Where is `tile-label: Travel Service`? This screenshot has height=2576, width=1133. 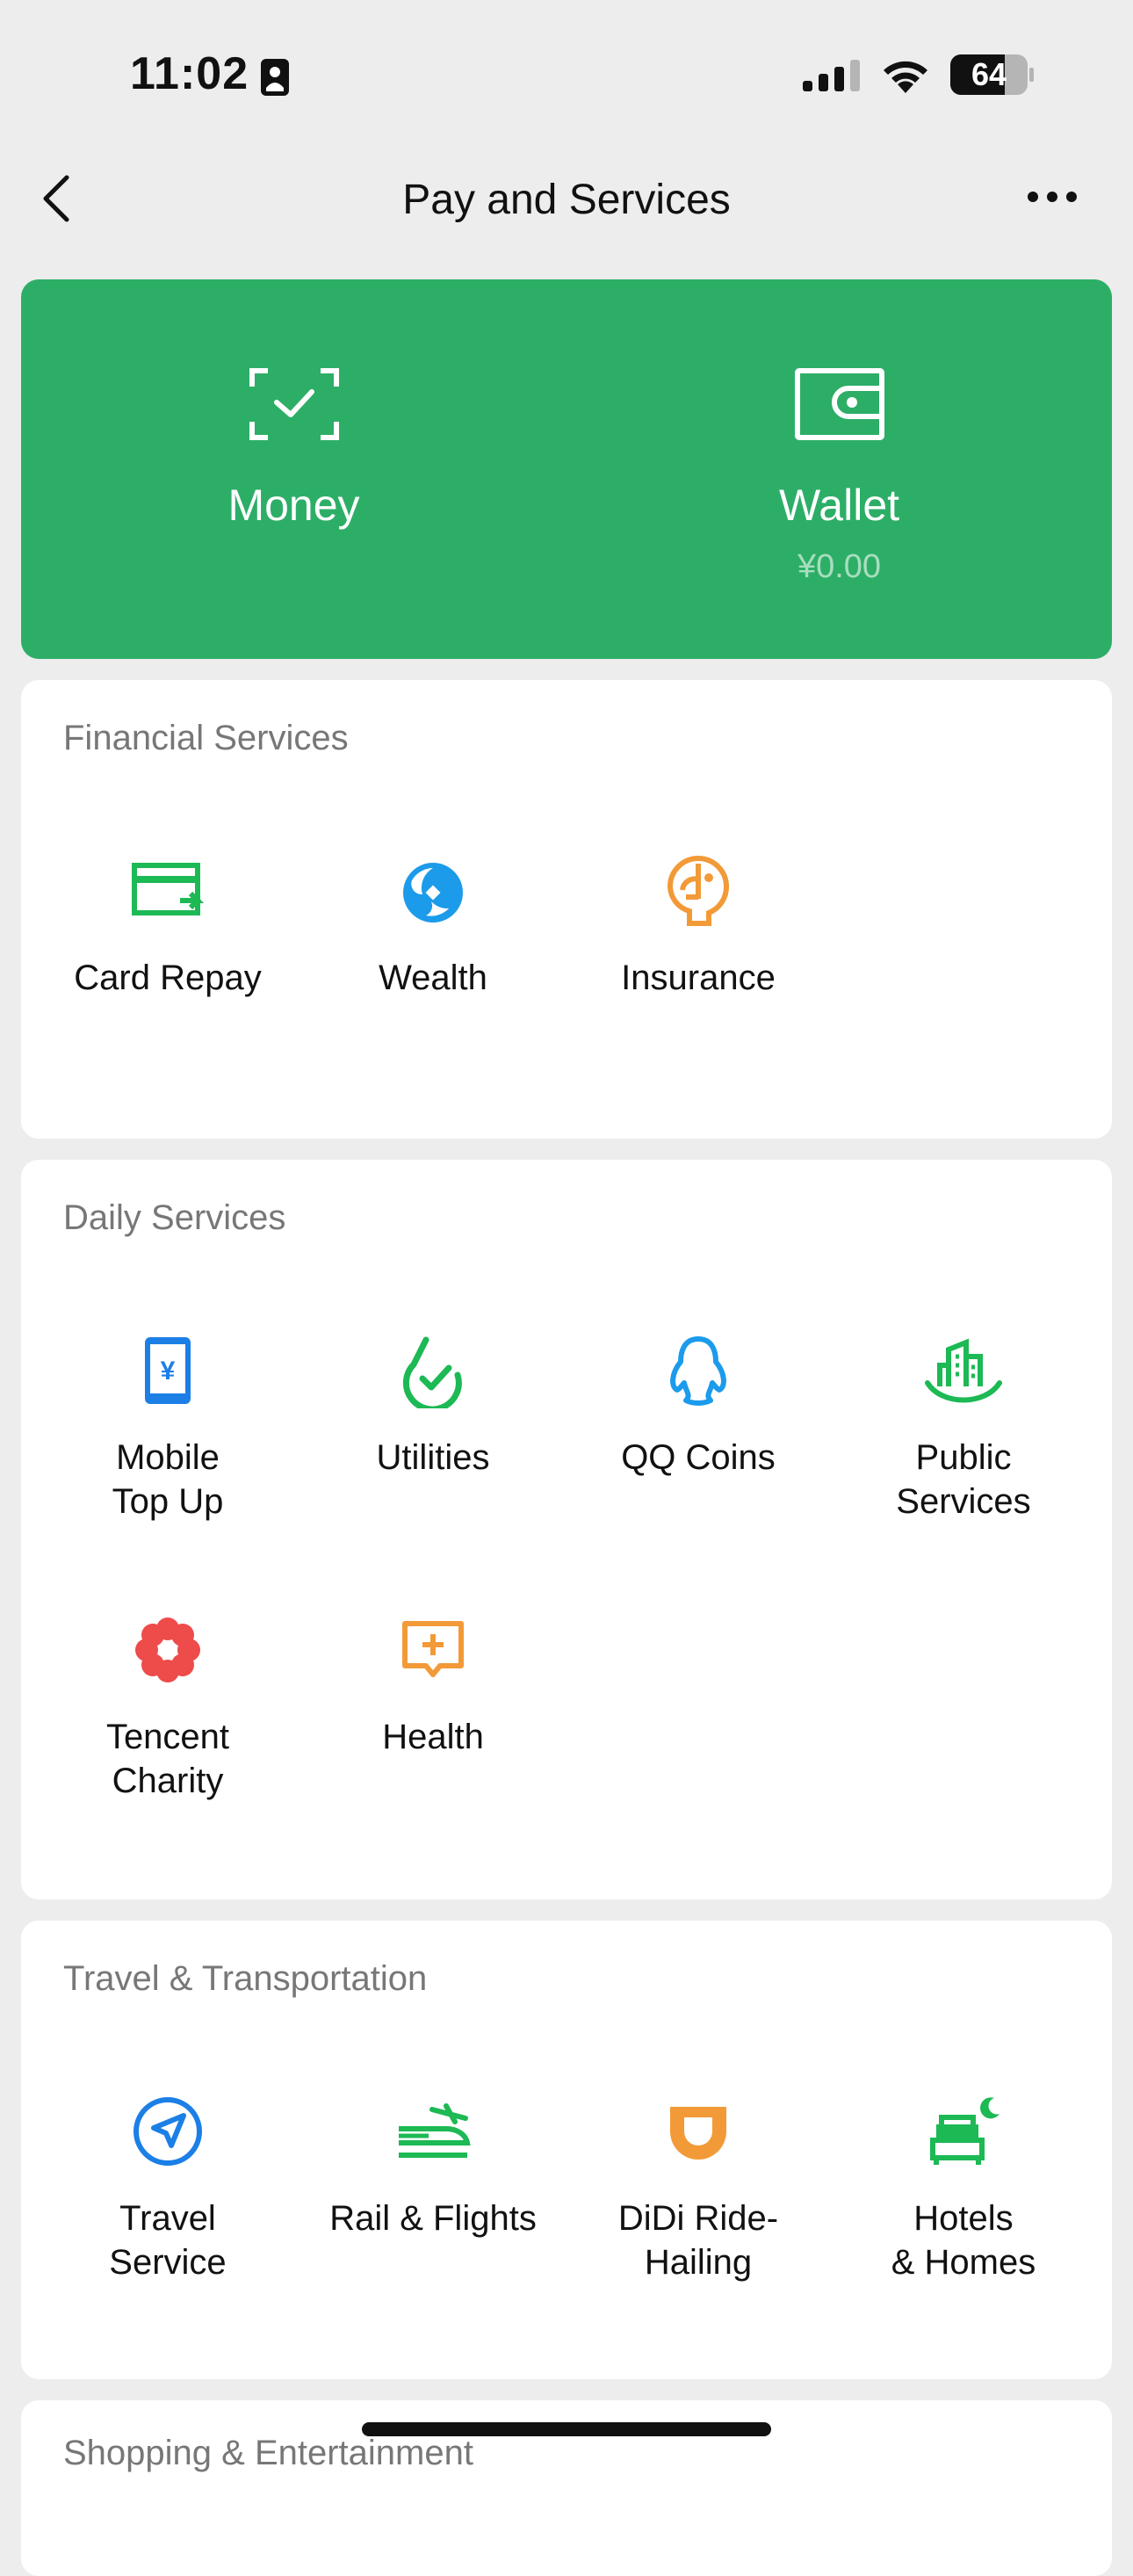 tile-label: Travel Service is located at coordinates (168, 2240).